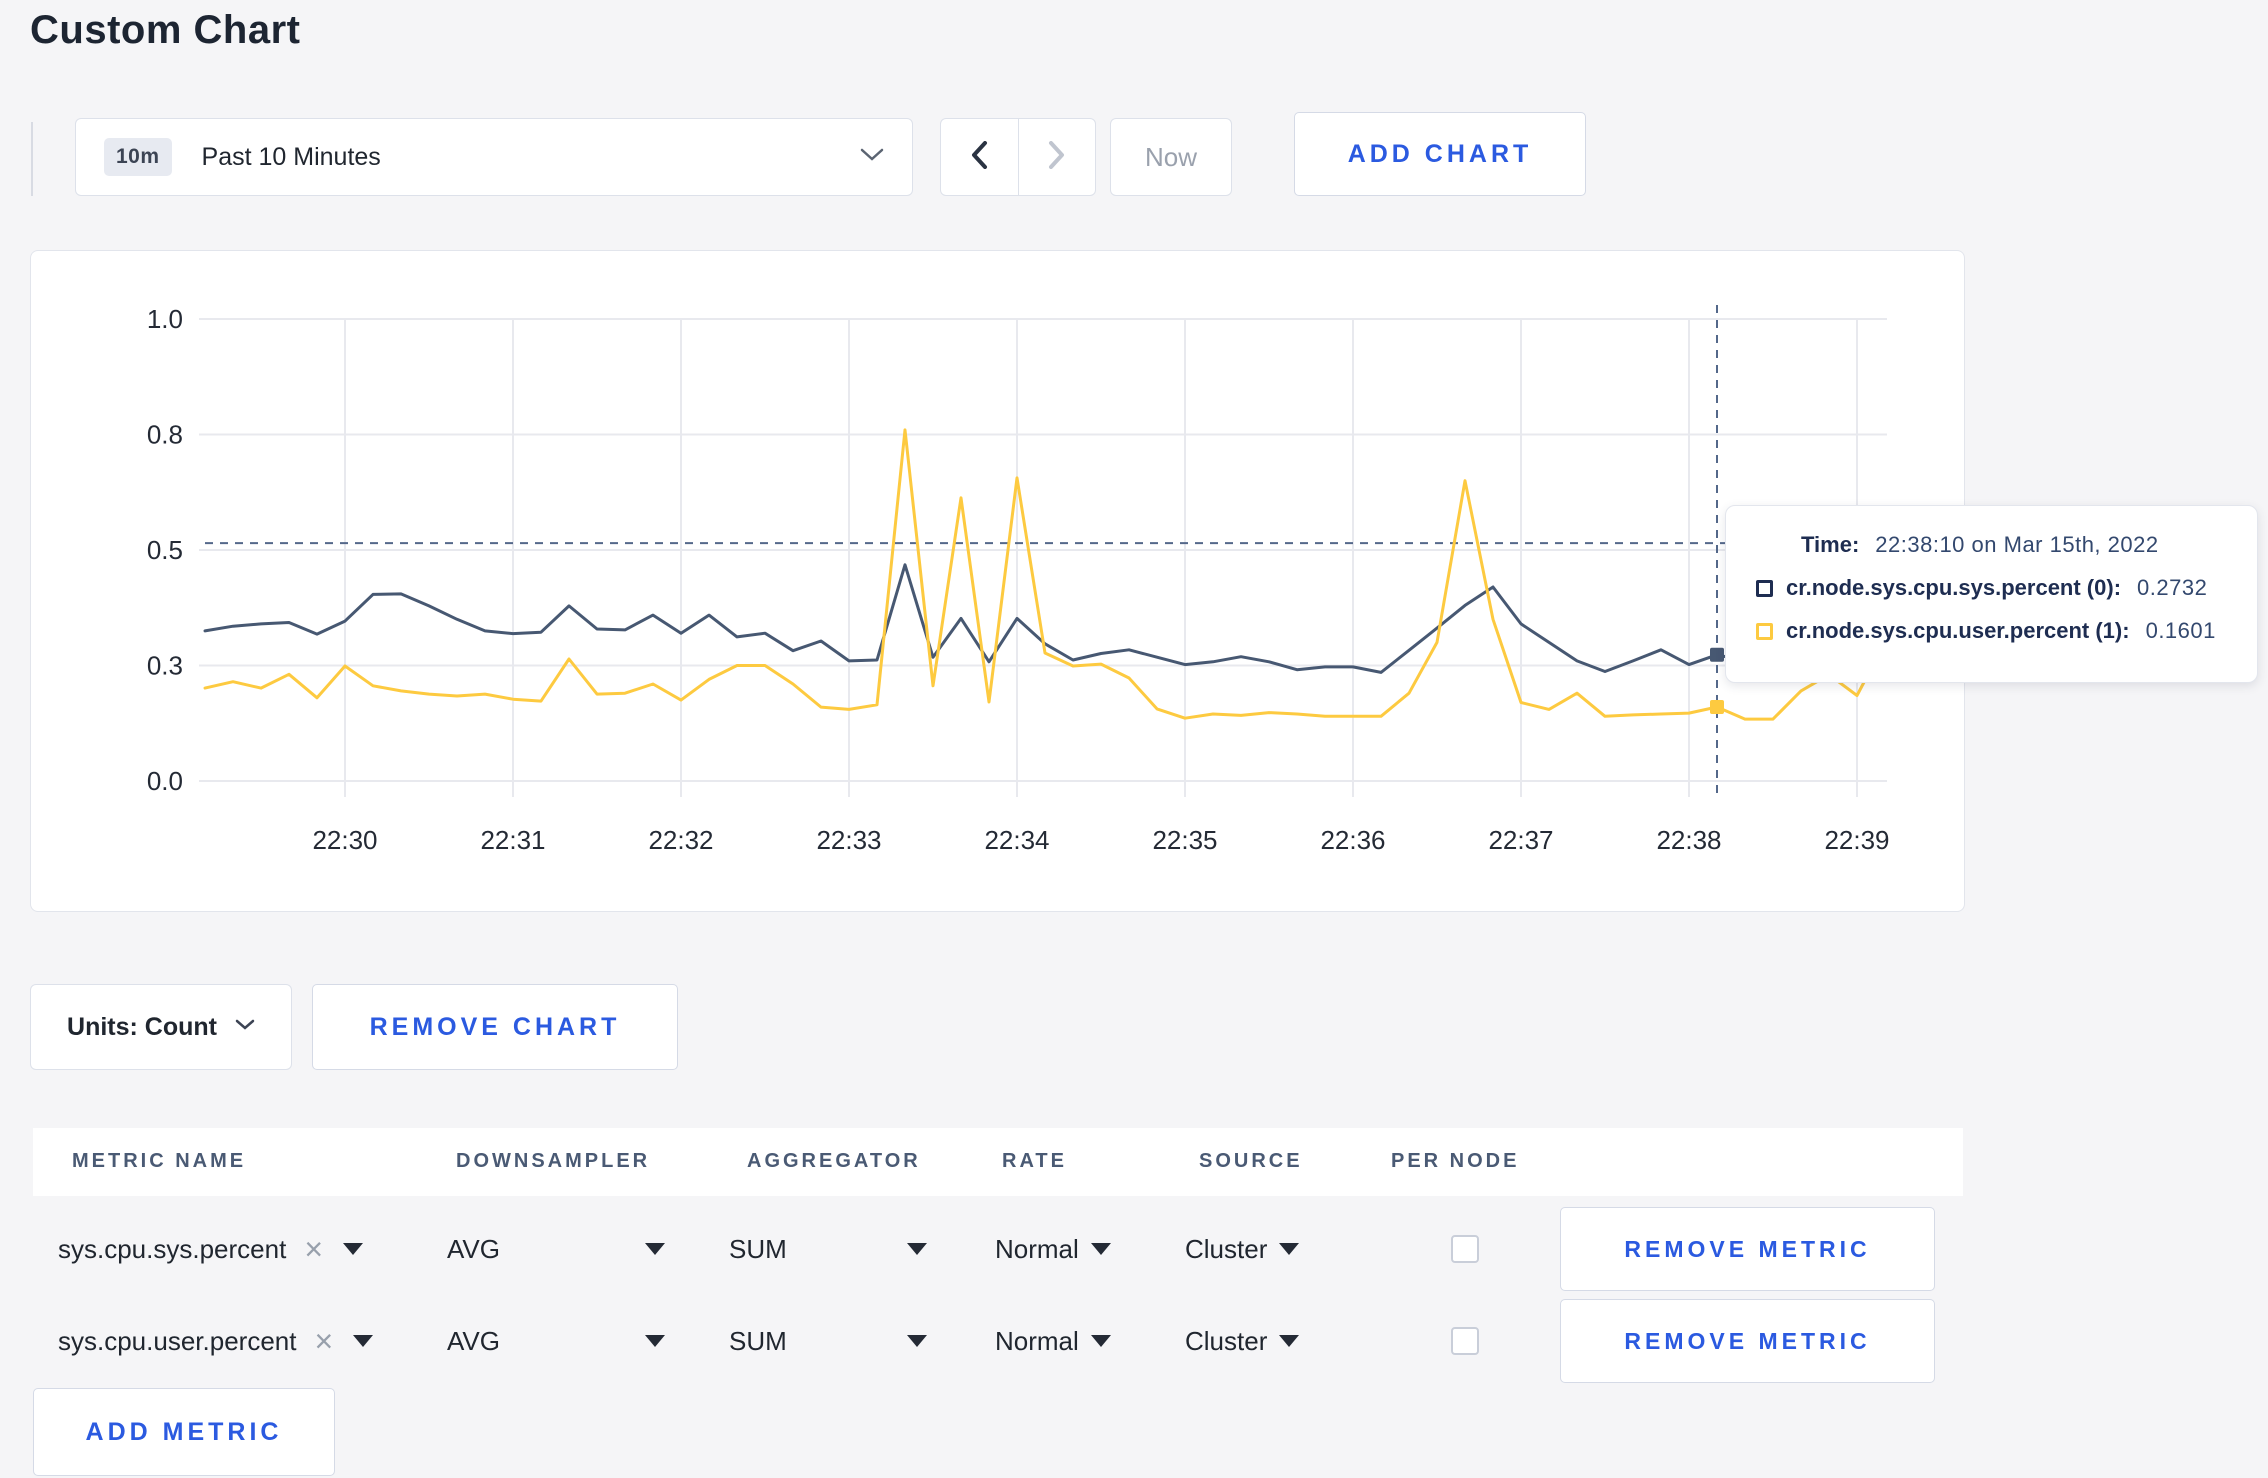 The image size is (2268, 1478). What do you see at coordinates (32, 159) in the screenshot?
I see `controls-divider` at bounding box center [32, 159].